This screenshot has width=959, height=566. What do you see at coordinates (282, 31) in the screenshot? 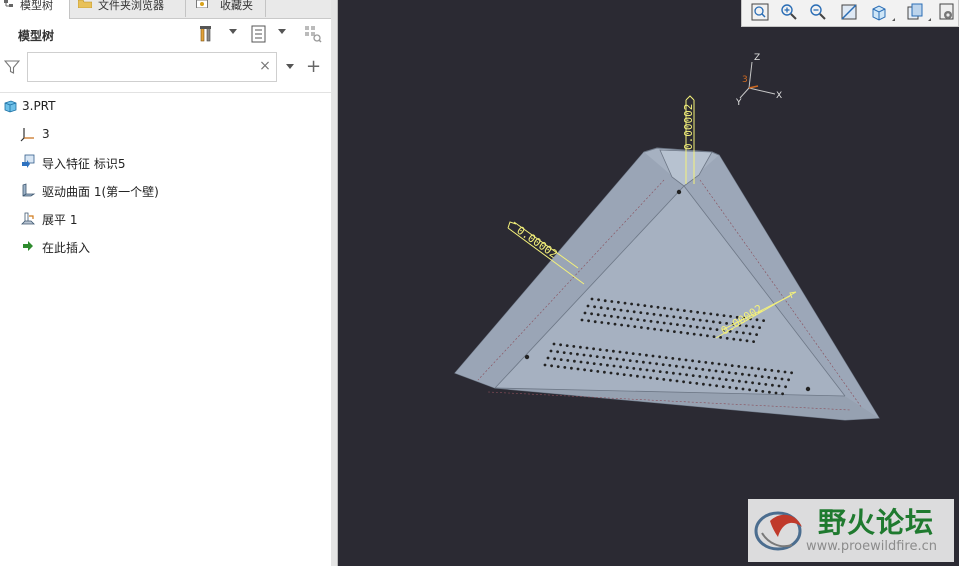
I see `show-dropdown-icon` at bounding box center [282, 31].